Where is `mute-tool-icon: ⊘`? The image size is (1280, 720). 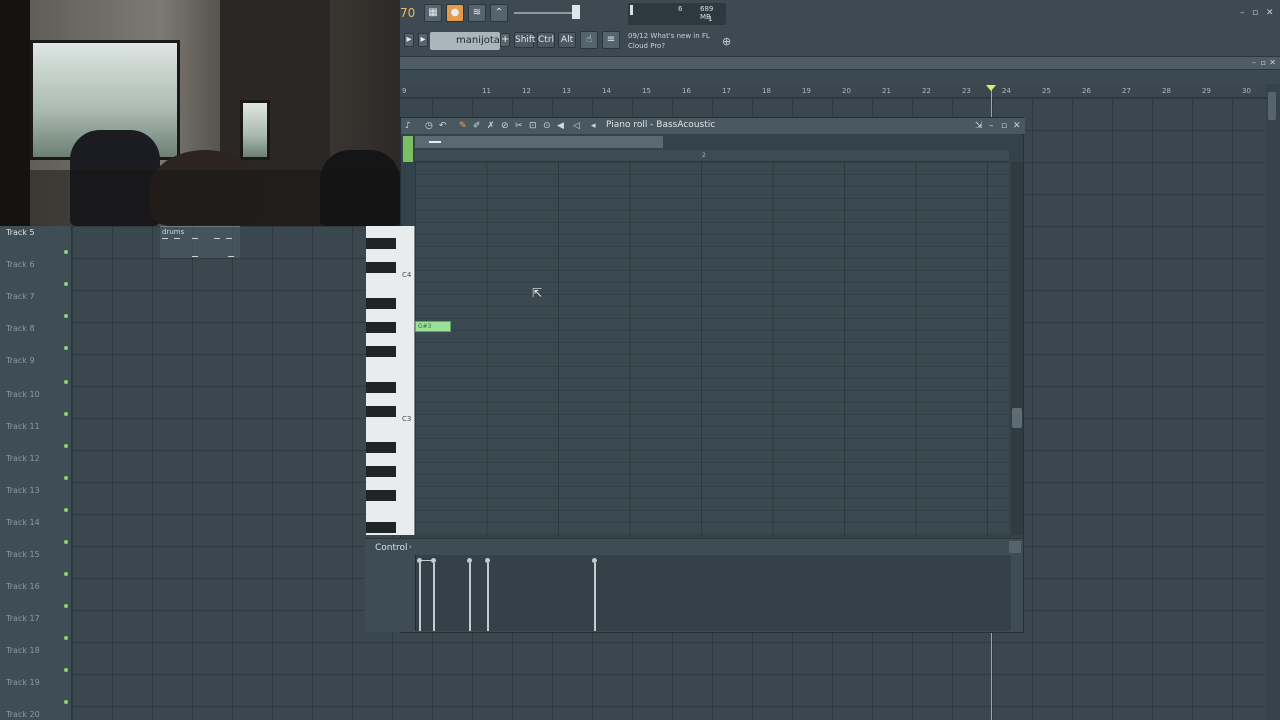 mute-tool-icon: ⊘ is located at coordinates (505, 126).